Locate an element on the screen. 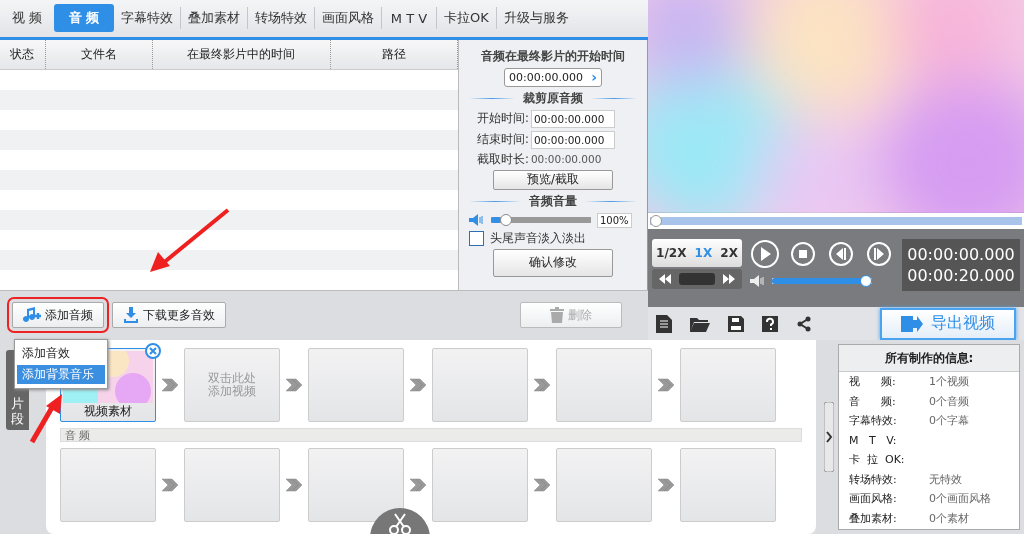 The image size is (1024, 534). play-icon is located at coordinates (765, 253).